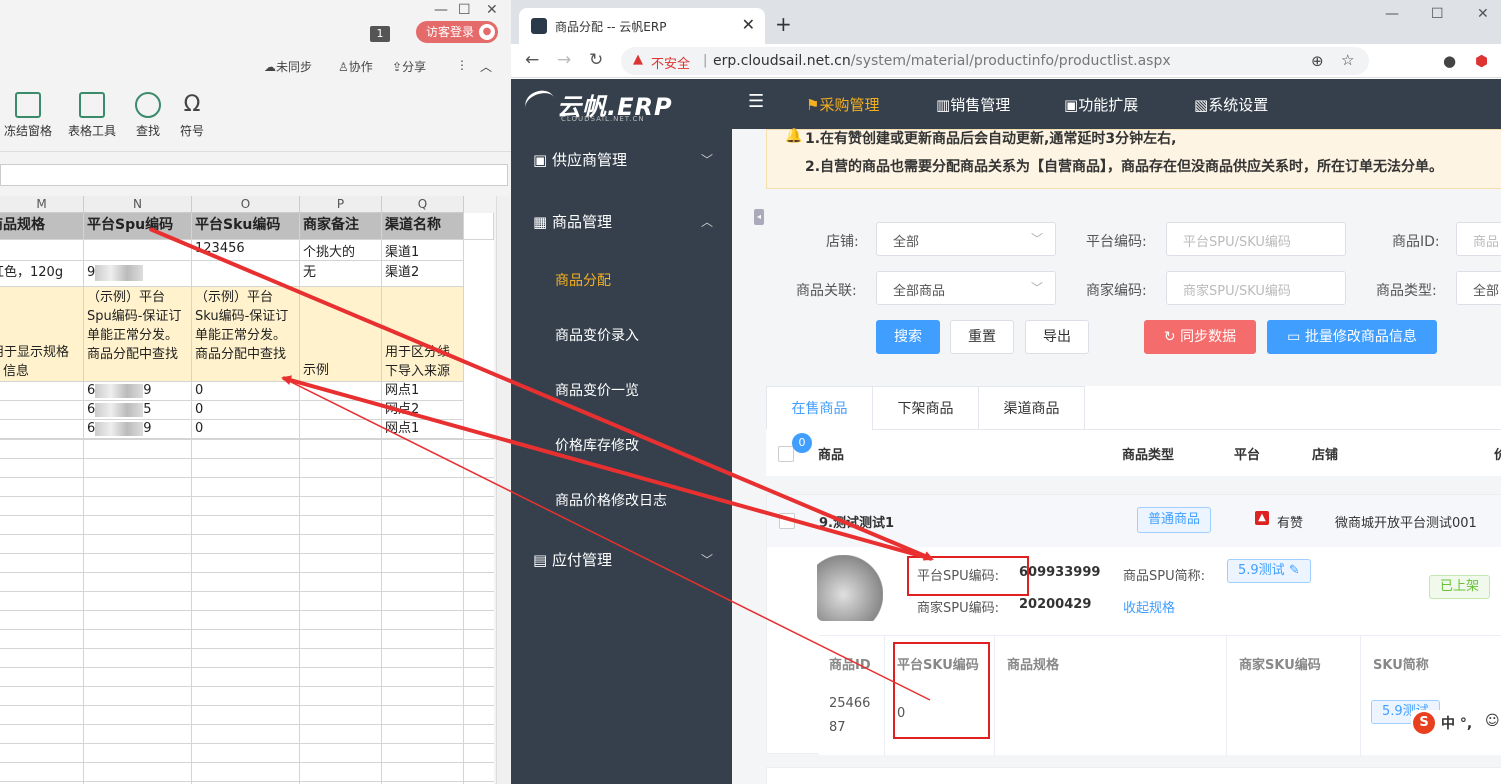  I want to click on col-header-n: N, so click(138, 204).